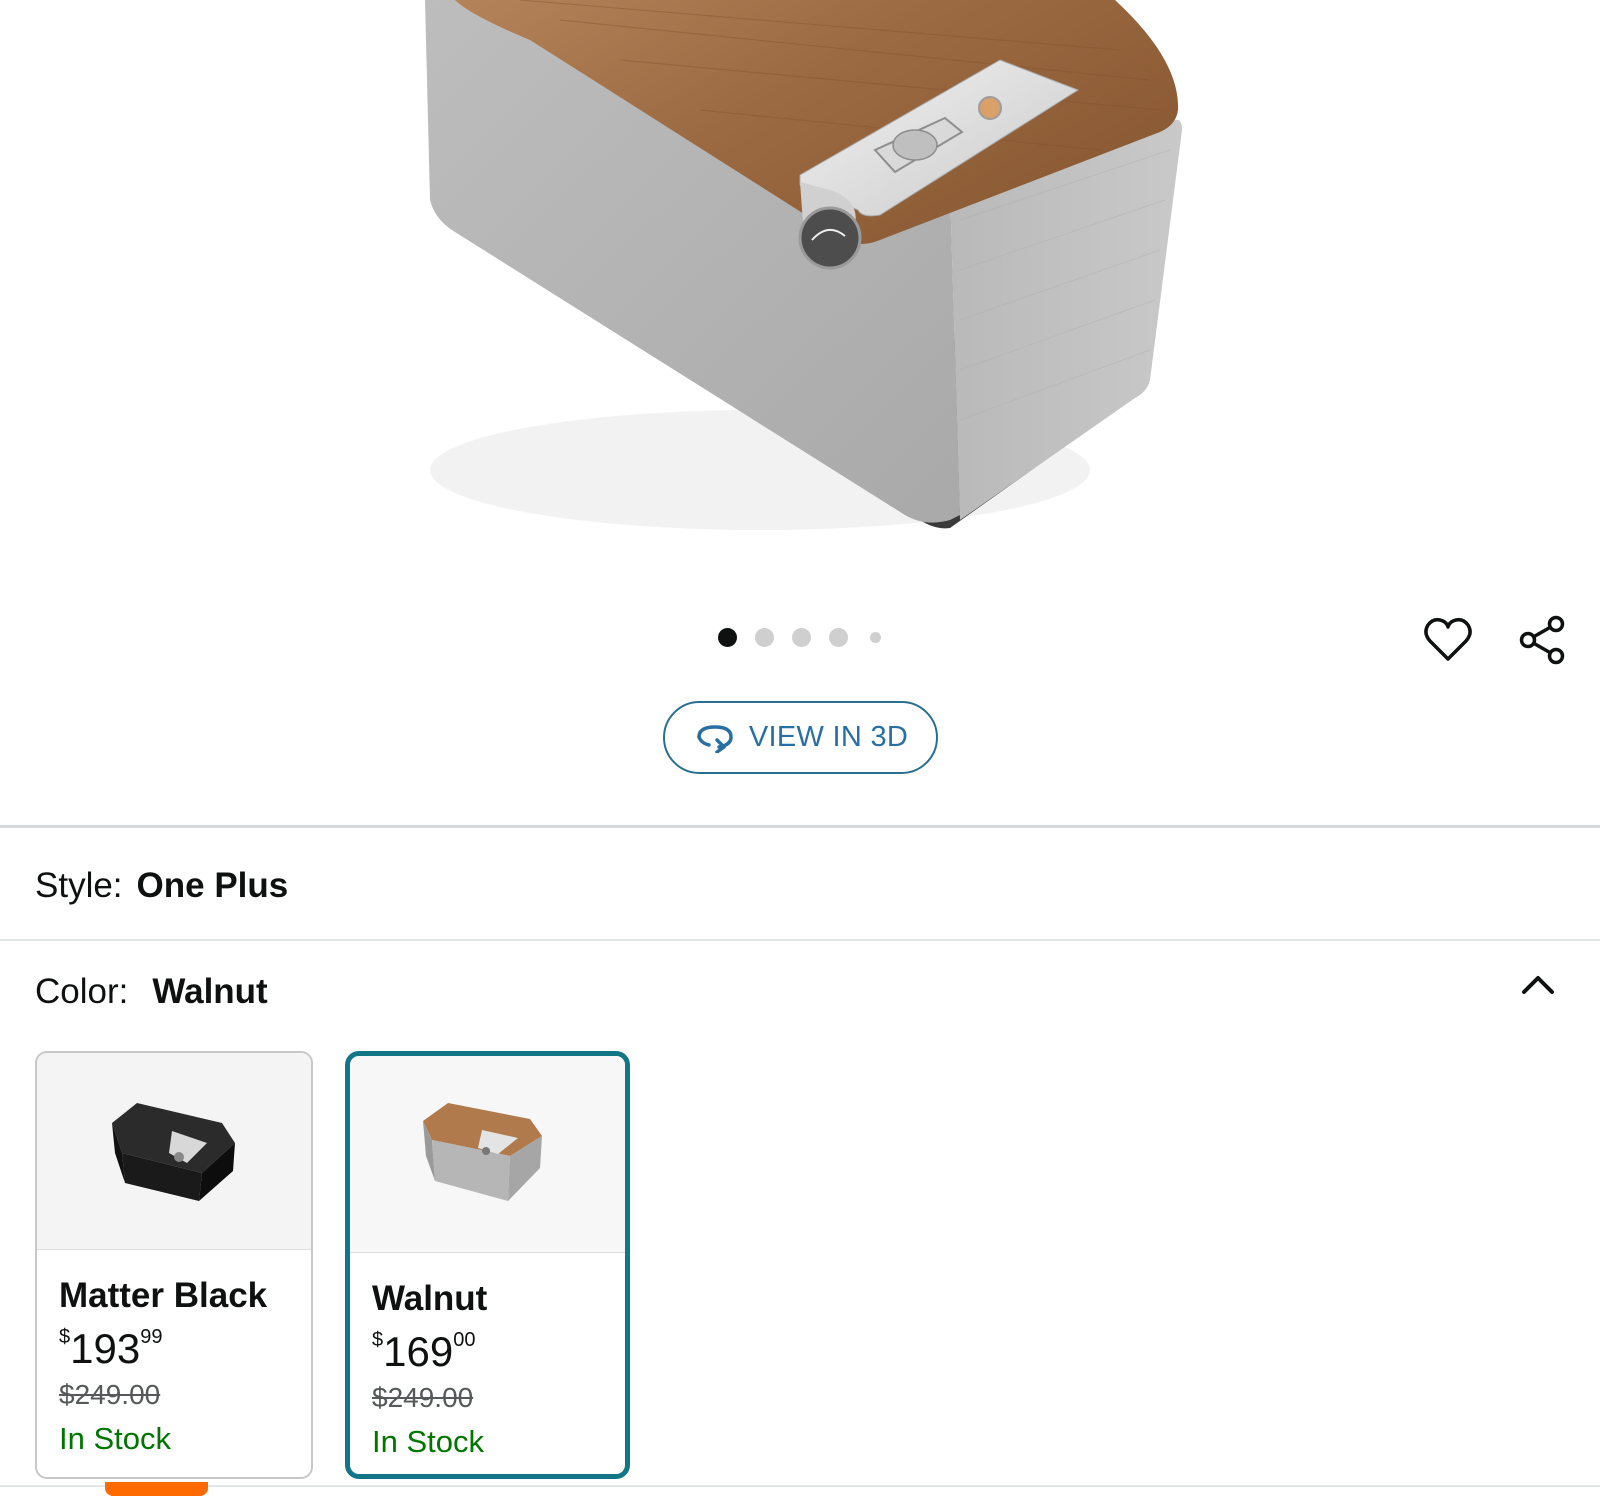  I want to click on view-in-3d-label: VIEW IN 3D, so click(828, 737).